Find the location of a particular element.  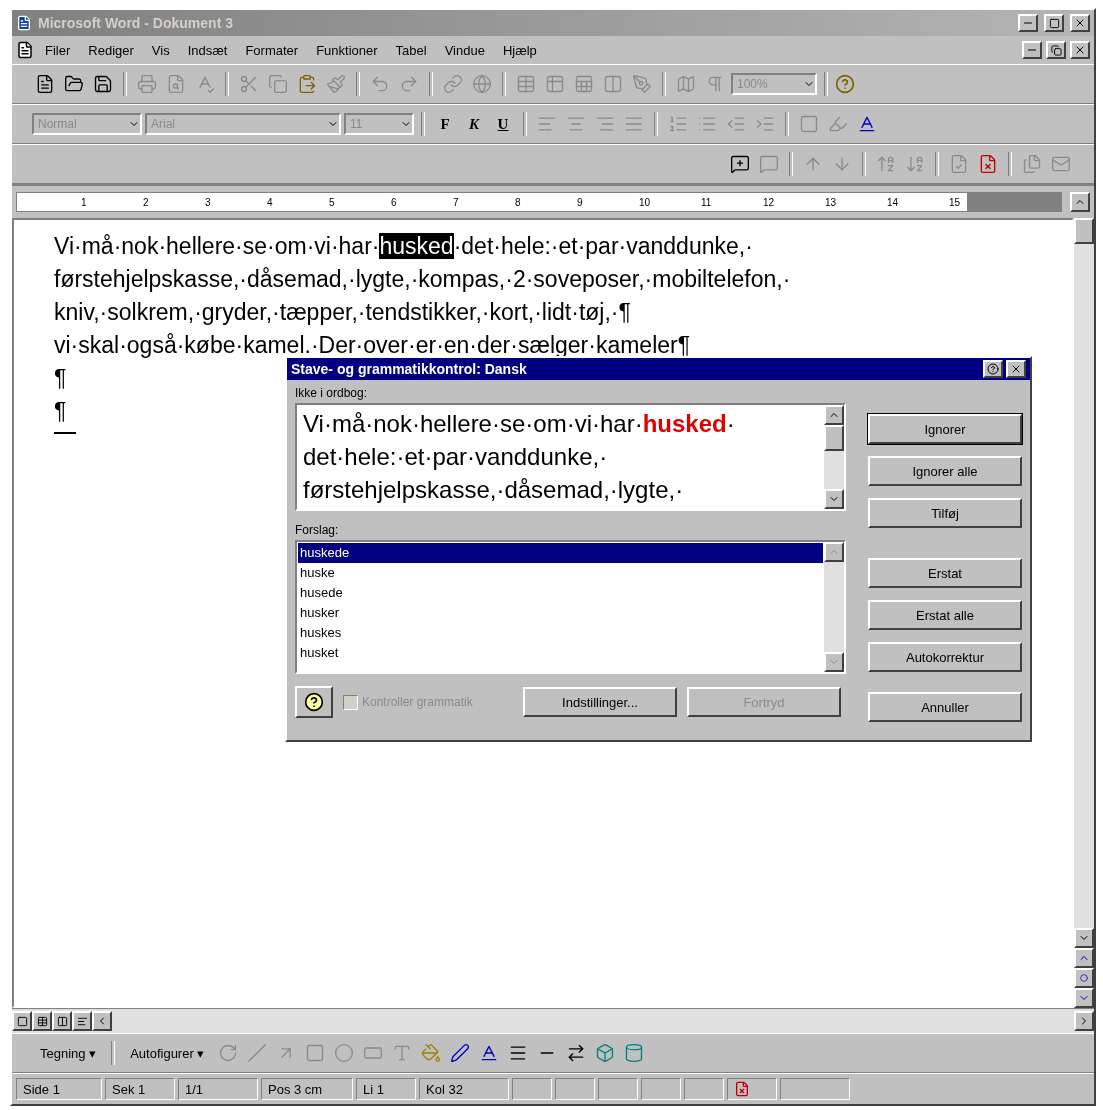

ruler-number: 5 is located at coordinates (332, 202).